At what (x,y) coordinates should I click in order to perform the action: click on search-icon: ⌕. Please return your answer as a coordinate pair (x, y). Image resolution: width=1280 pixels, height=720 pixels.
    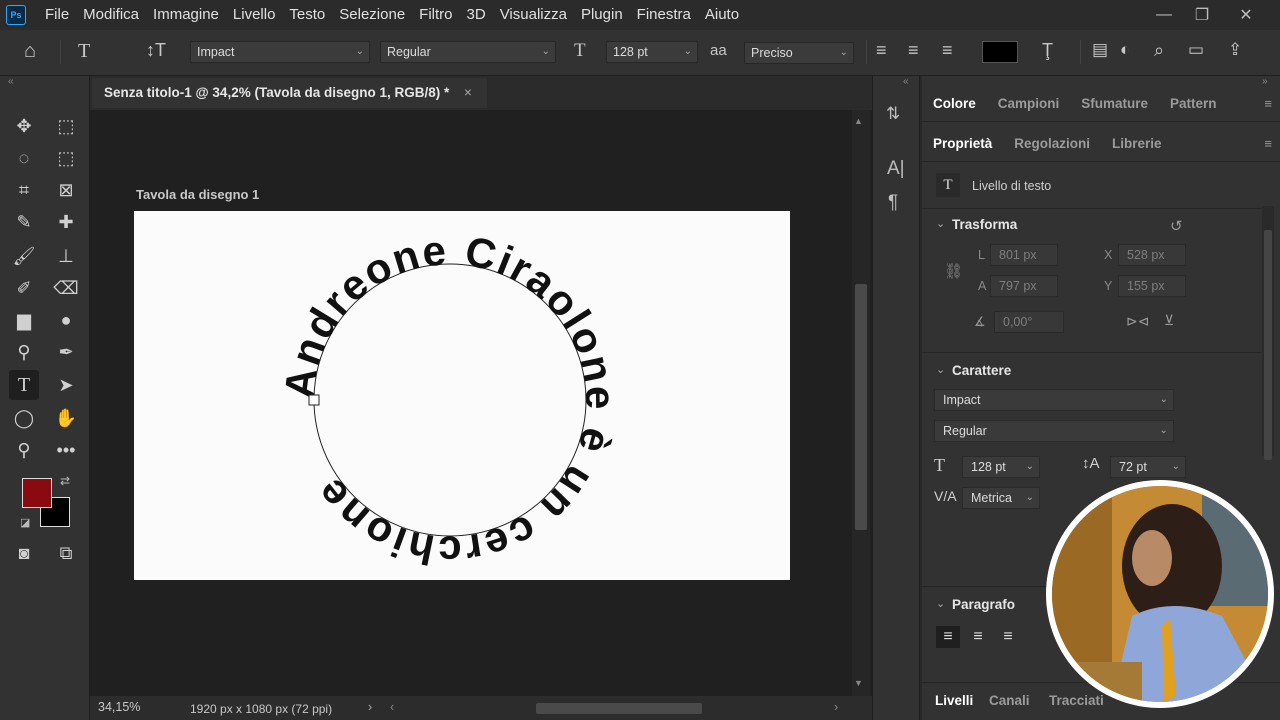
    Looking at the image, I should click on (1159, 50).